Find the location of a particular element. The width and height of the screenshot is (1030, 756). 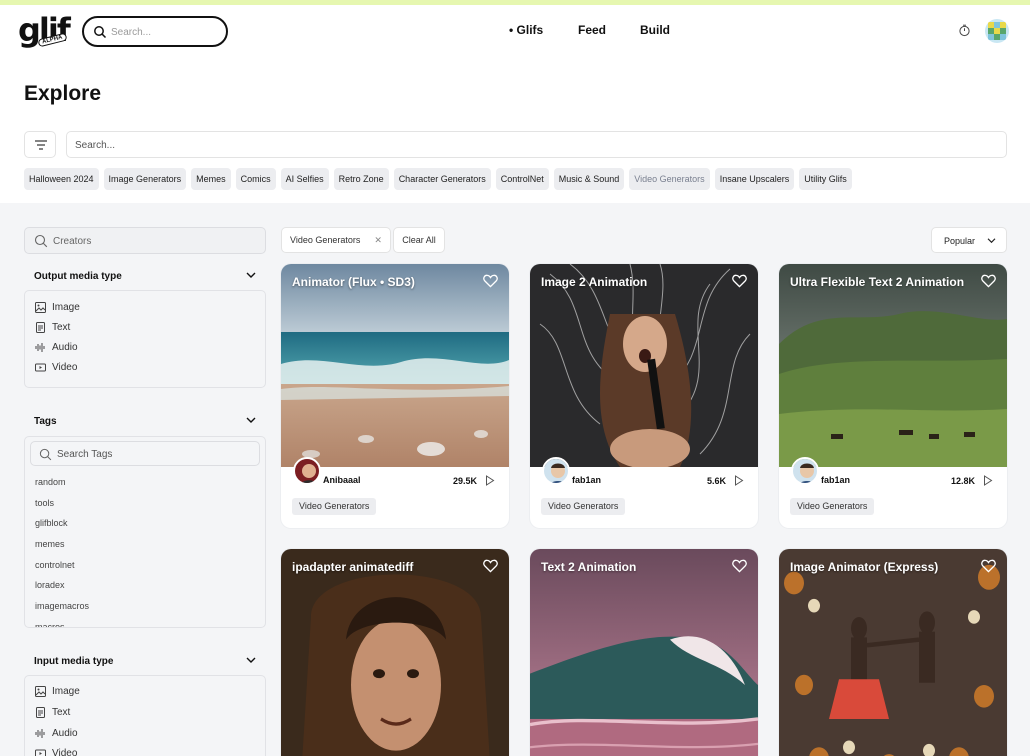

explore-search-box is located at coordinates (536, 144).